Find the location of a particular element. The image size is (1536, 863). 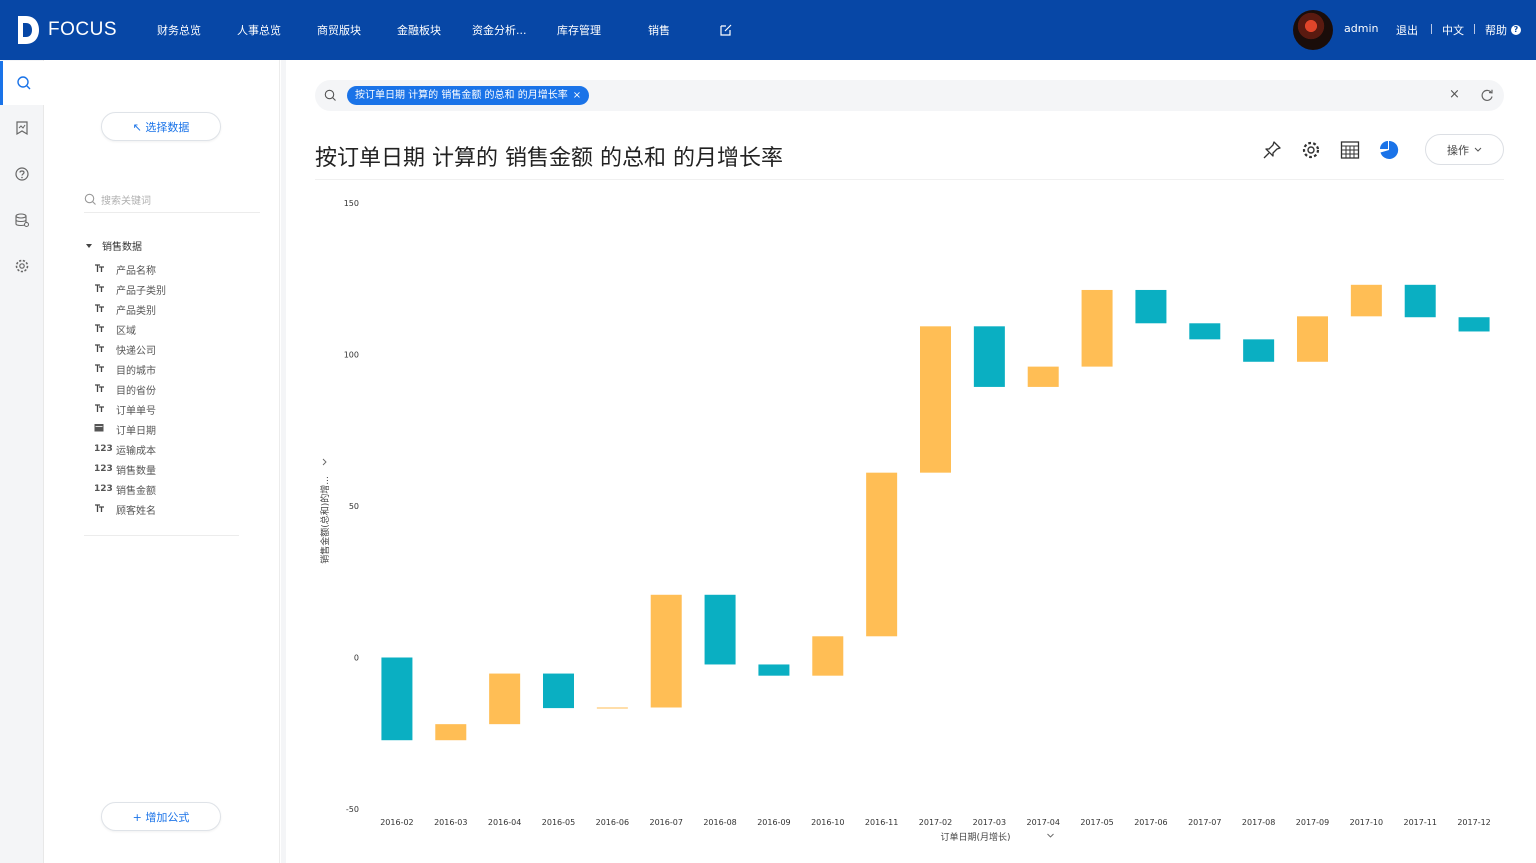

query-chip: 按订单日期 计算的 销售金额 的总和 的月增长率 × is located at coordinates (468, 95).